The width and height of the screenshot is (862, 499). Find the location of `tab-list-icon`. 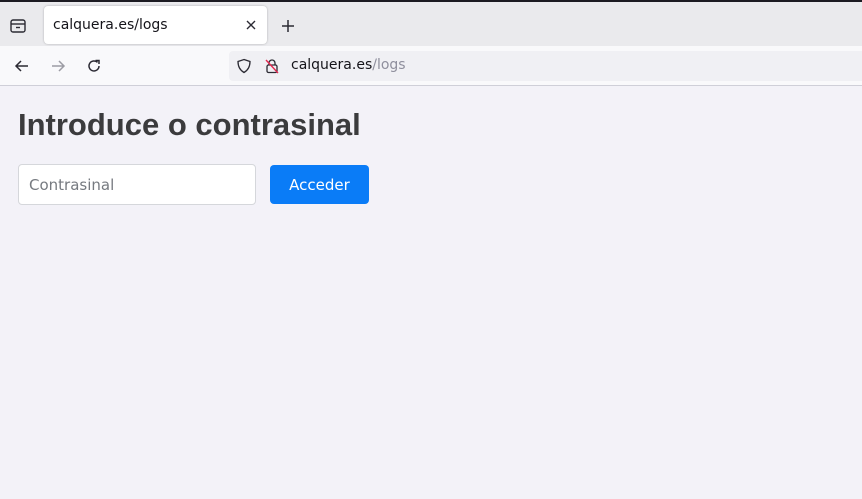

tab-list-icon is located at coordinates (18, 26).